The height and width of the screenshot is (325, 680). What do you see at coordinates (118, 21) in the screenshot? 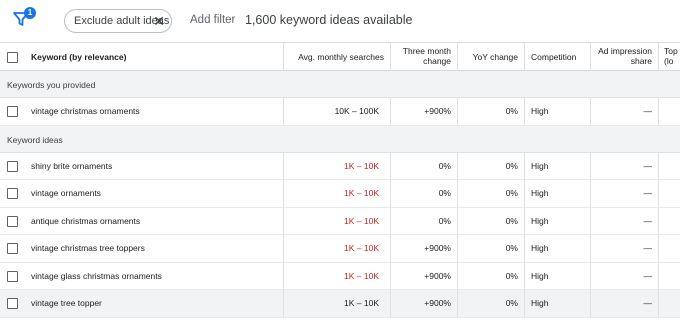
I see `exclude-adult-ideas-chip: Exclude adult ideas ✕` at bounding box center [118, 21].